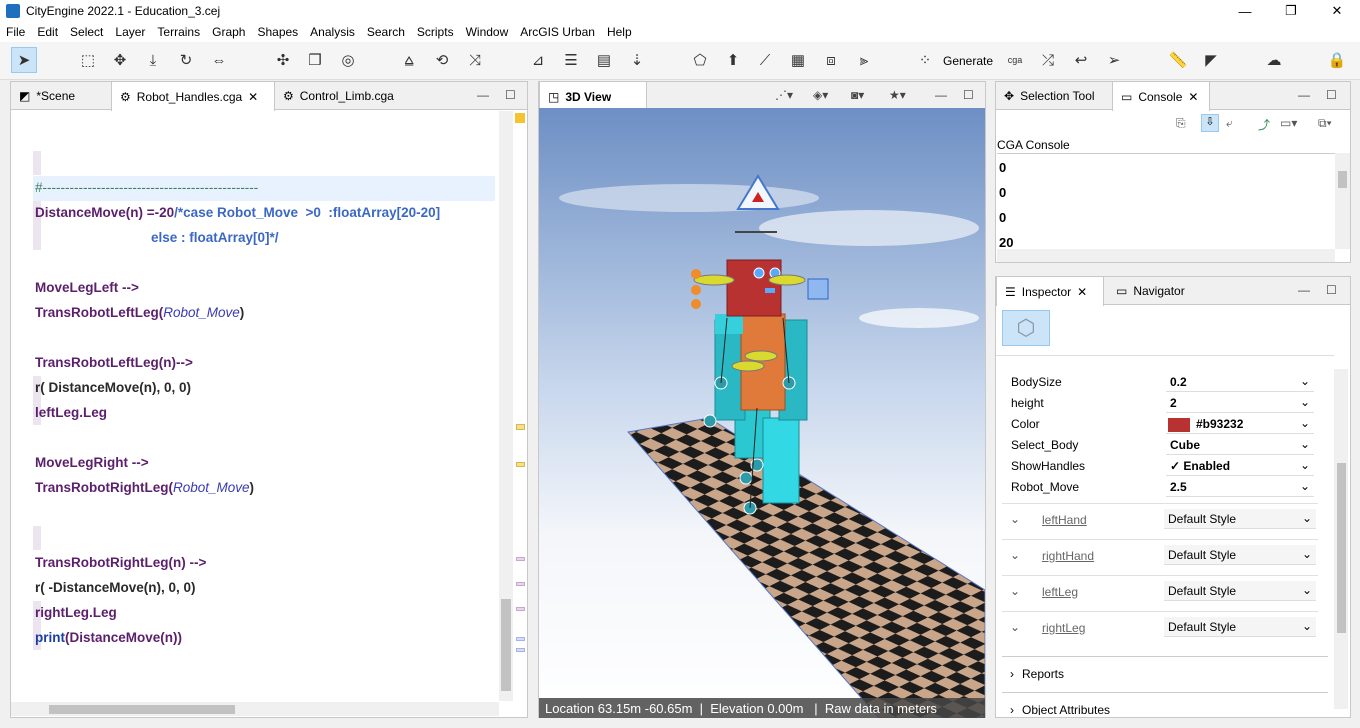 Image resolution: width=1360 pixels, height=728 pixels. What do you see at coordinates (557, 32) in the screenshot?
I see `menu-arcgis-urban: ArcGIS Urban` at bounding box center [557, 32].